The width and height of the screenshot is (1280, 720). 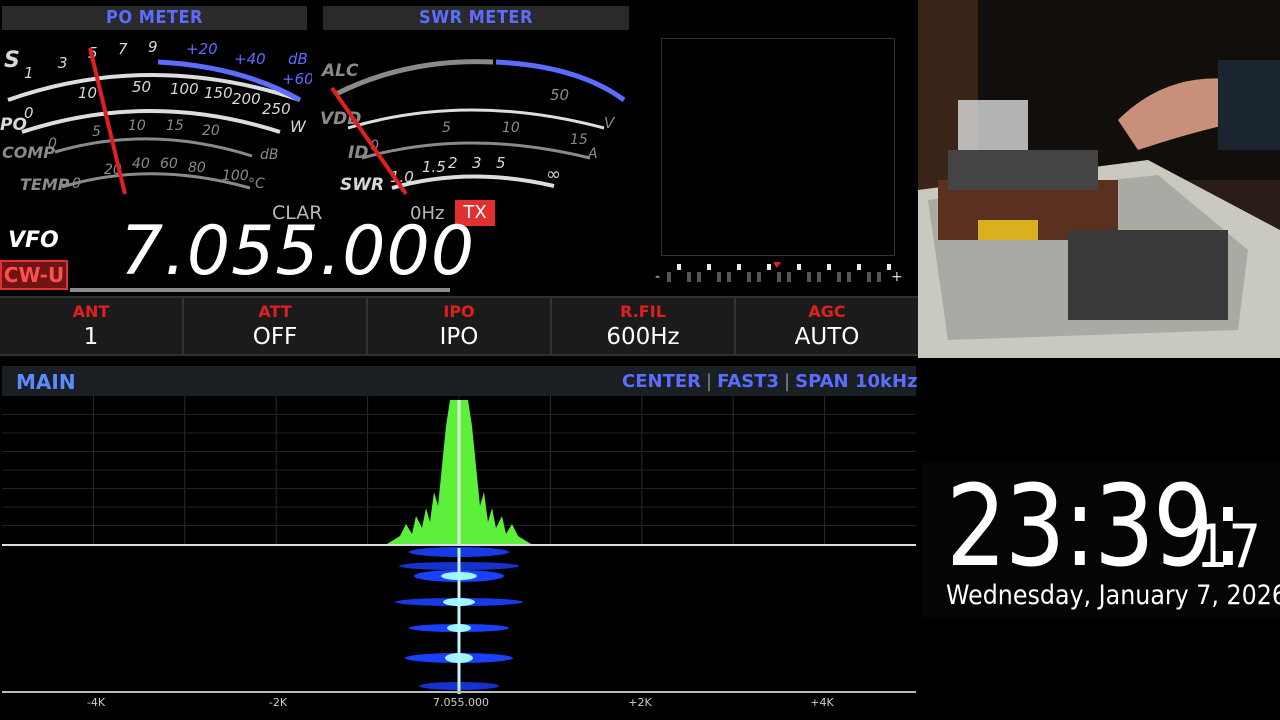 I want to click on function-value: IPO, so click(x=459, y=337).